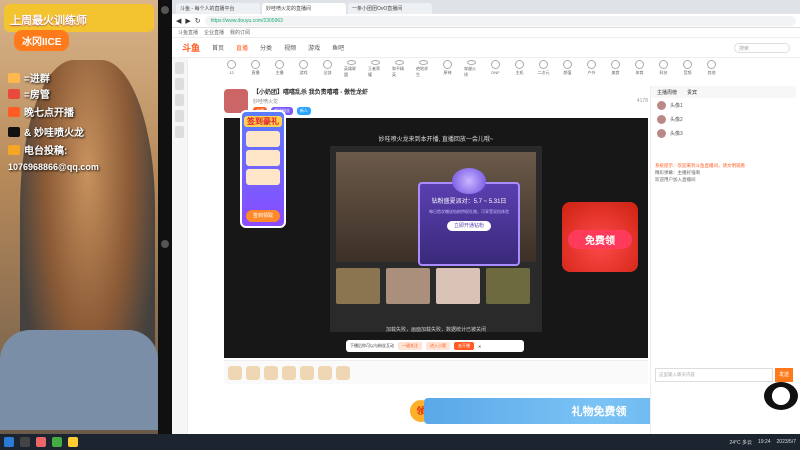  I want to click on windows-start-icon, so click(9, 442).